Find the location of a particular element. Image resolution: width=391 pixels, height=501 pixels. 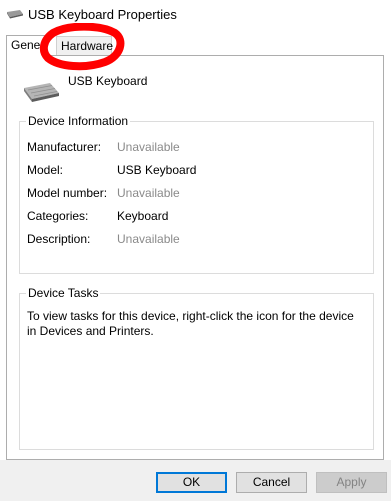

info-row-manufacturer: Manufacturer: Unavailable is located at coordinates (197, 147).